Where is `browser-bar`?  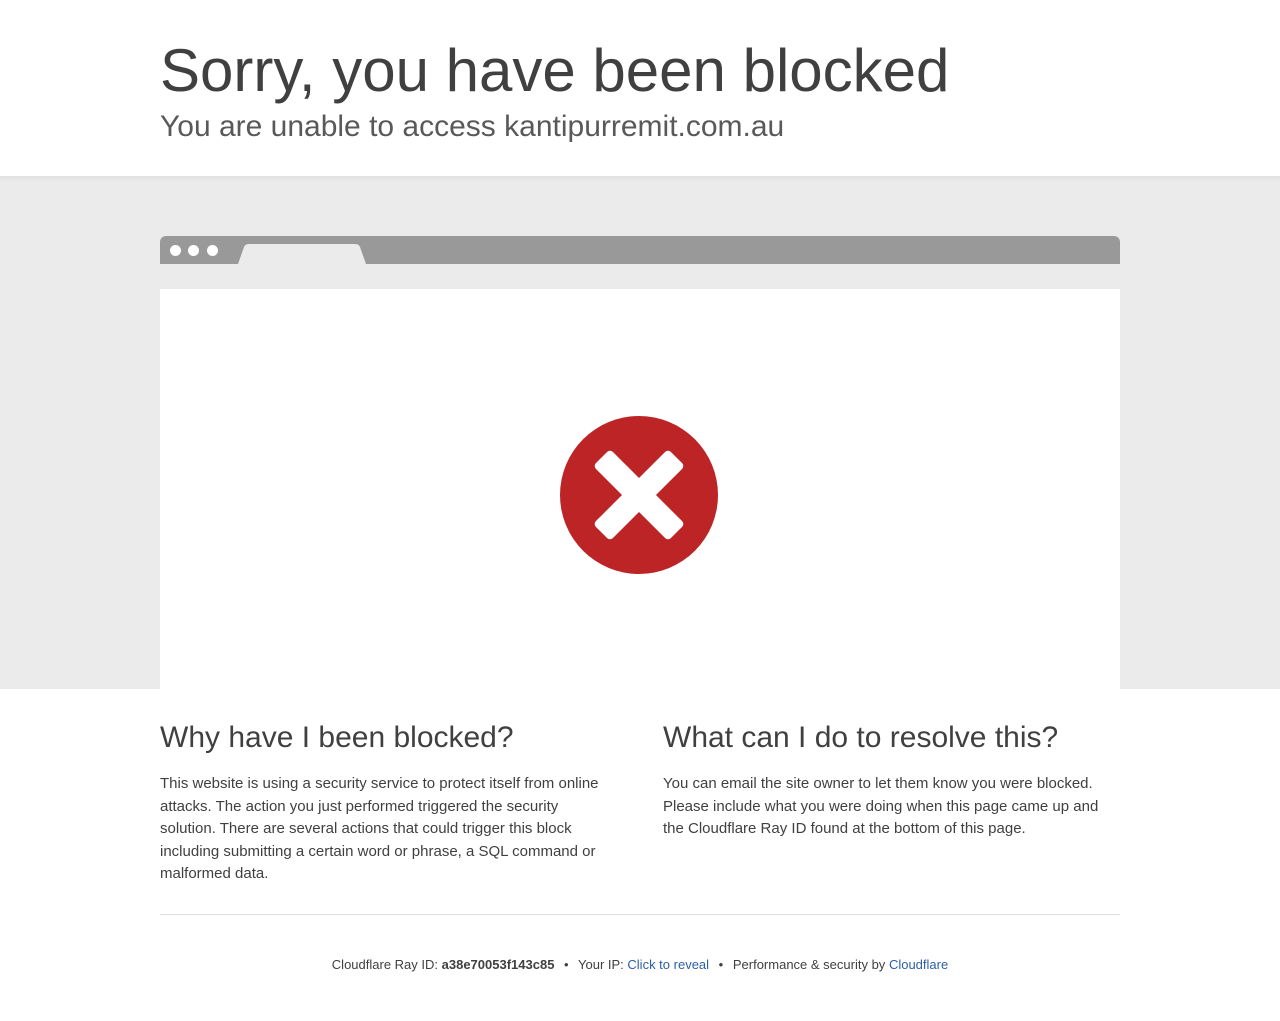 browser-bar is located at coordinates (640, 250).